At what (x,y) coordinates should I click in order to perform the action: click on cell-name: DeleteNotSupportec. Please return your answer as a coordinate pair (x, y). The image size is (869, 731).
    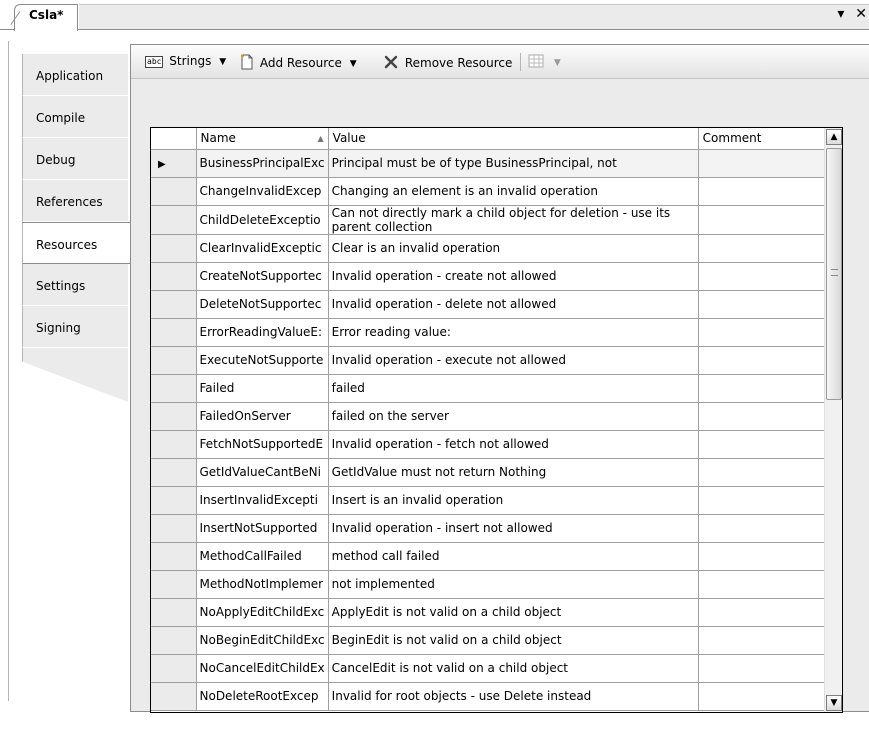
    Looking at the image, I should click on (262, 304).